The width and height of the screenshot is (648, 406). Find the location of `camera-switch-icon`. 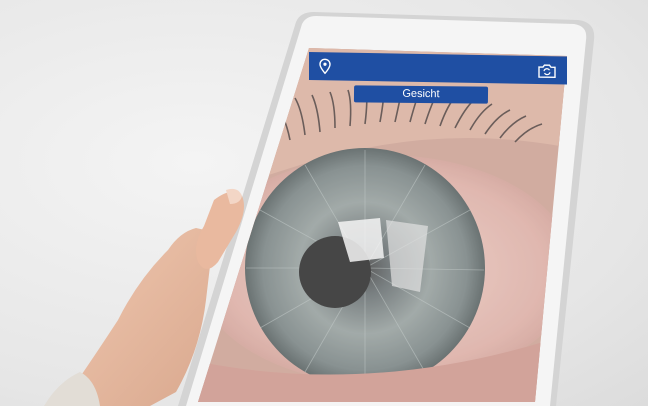

camera-switch-icon is located at coordinates (547, 71).